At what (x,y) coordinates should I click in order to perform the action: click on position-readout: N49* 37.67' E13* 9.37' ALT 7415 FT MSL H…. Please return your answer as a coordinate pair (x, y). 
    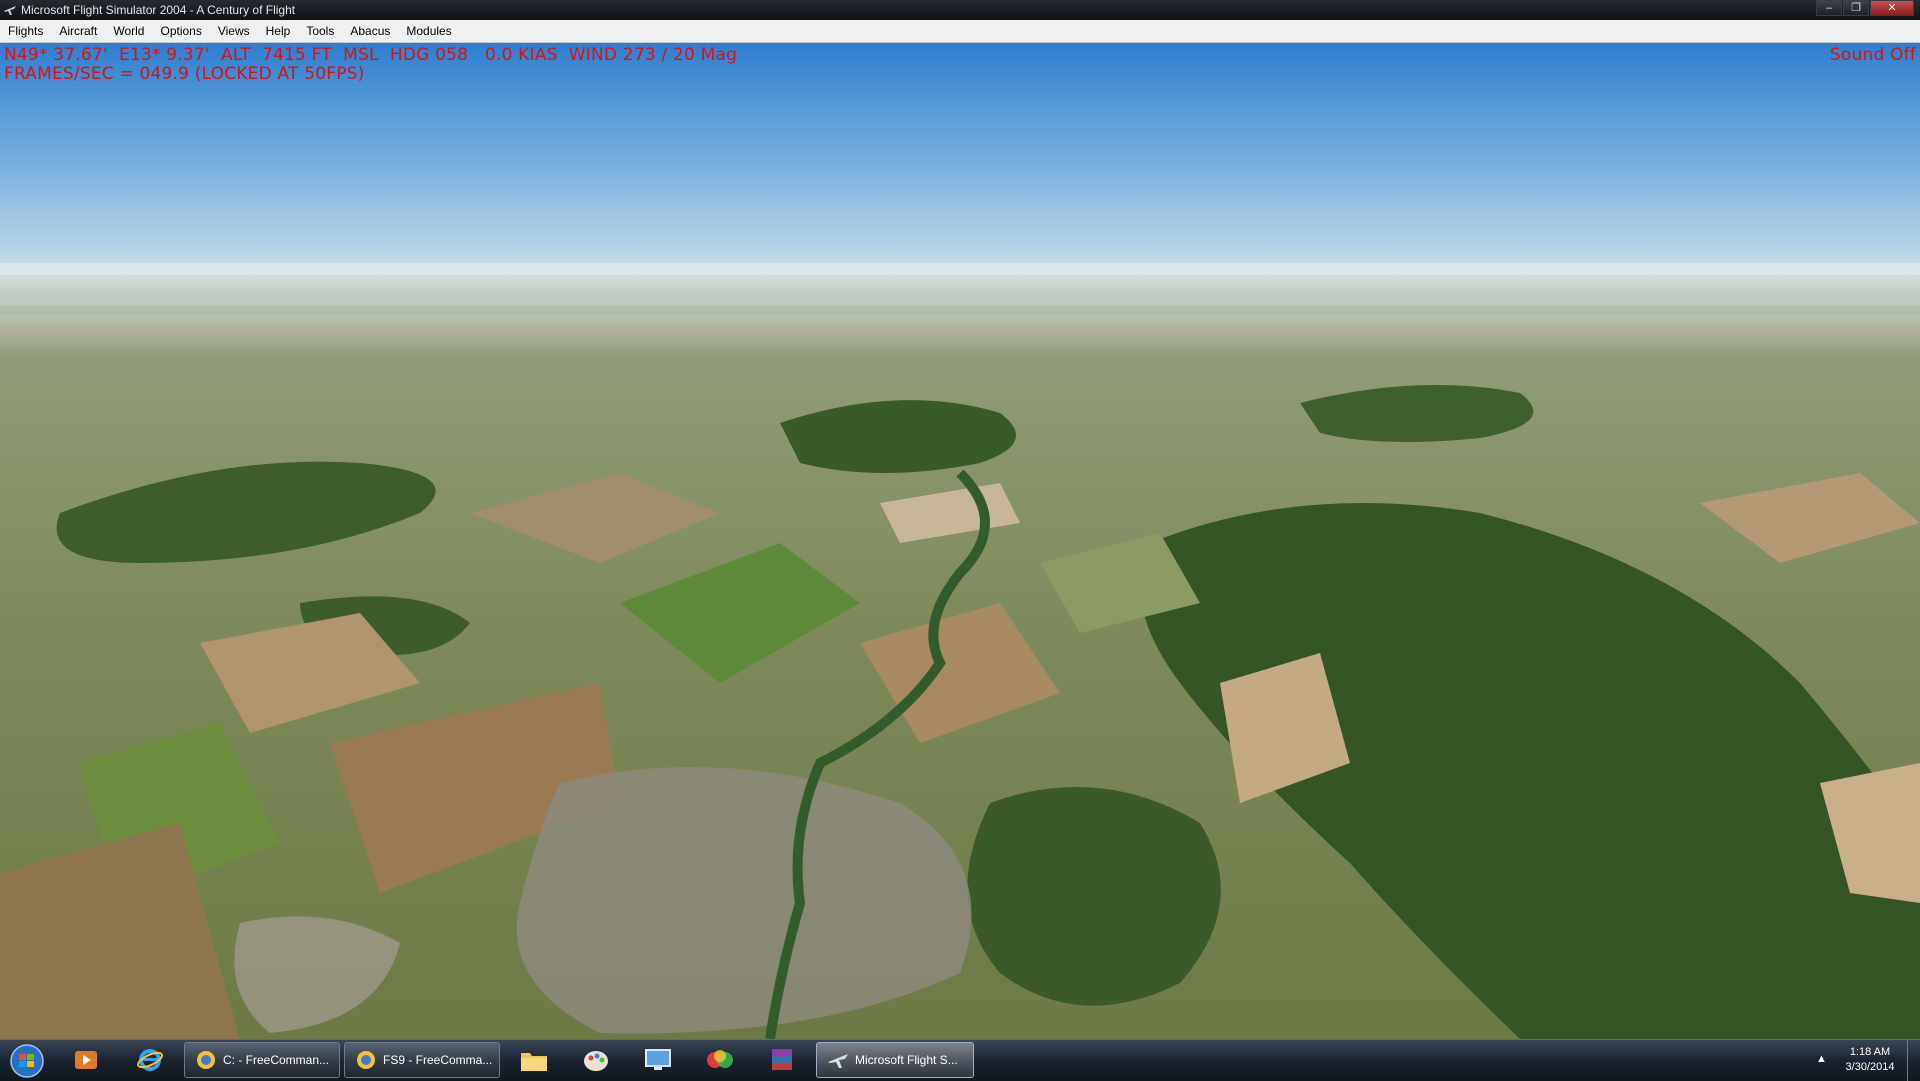
    Looking at the image, I should click on (371, 55).